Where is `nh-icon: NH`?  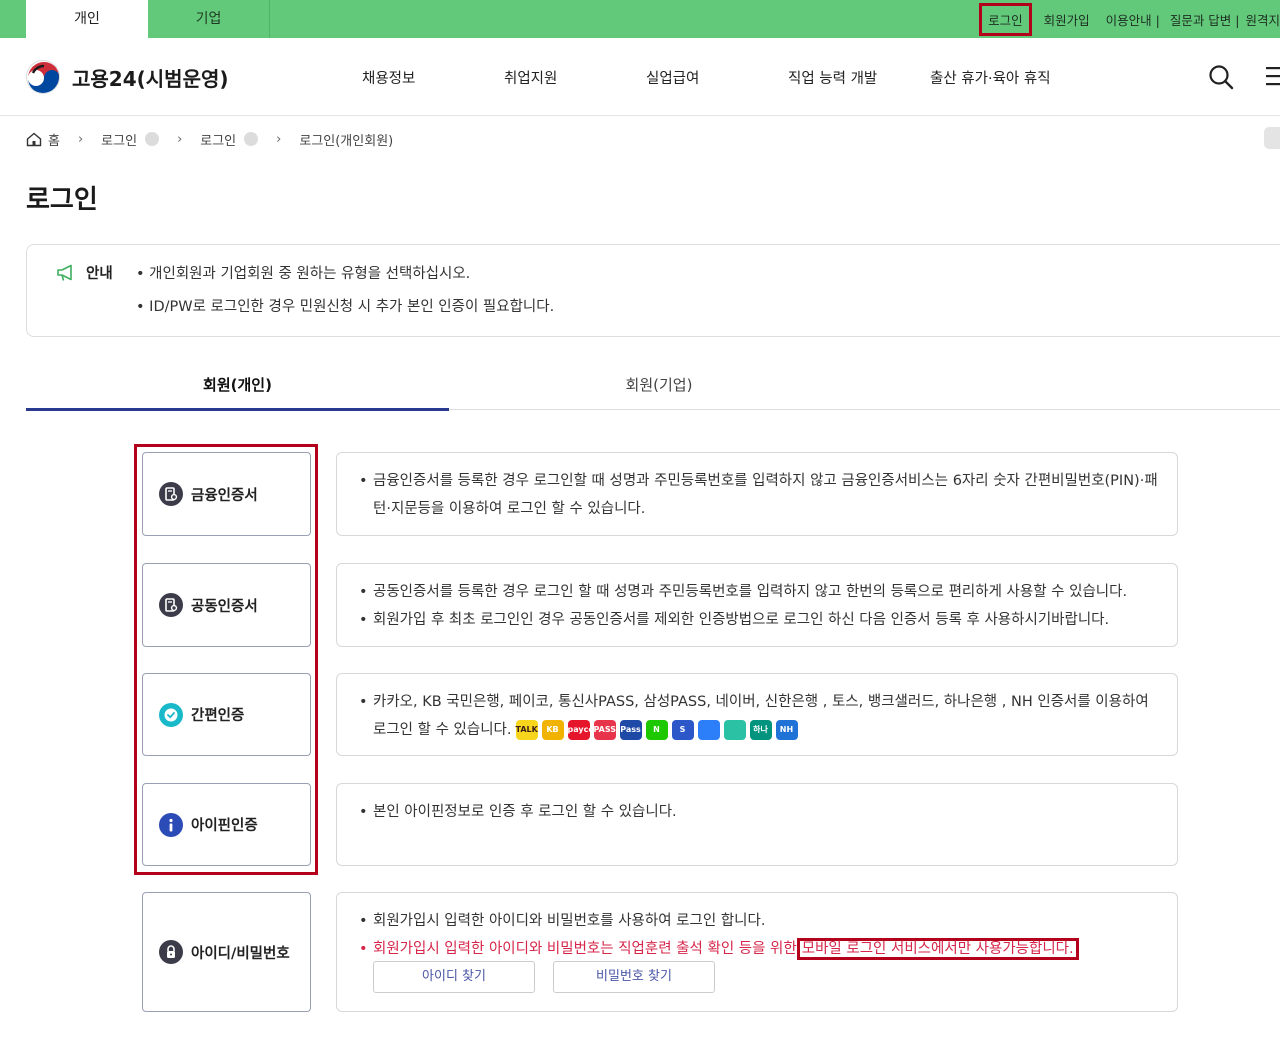 nh-icon: NH is located at coordinates (786, 730).